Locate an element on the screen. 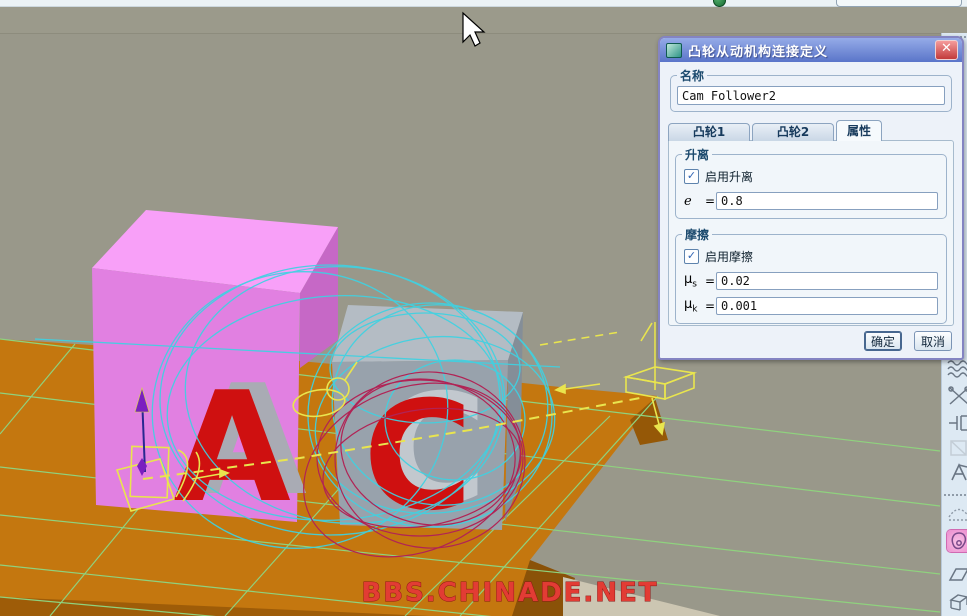 This screenshot has width=967, height=616. name-group-legend: 名称 is located at coordinates (692, 76).